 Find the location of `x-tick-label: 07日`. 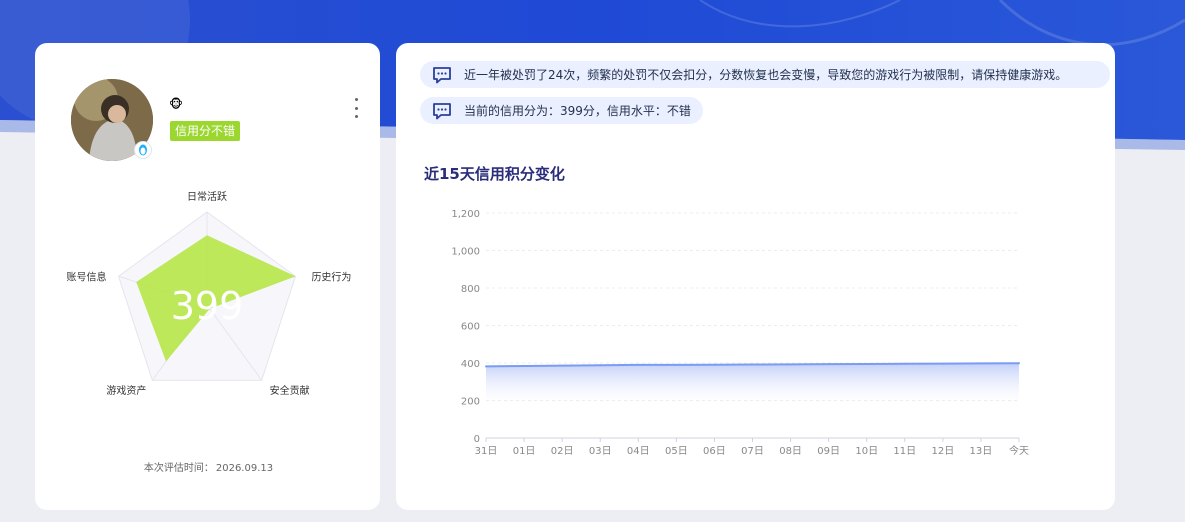

x-tick-label: 07日 is located at coordinates (752, 451).